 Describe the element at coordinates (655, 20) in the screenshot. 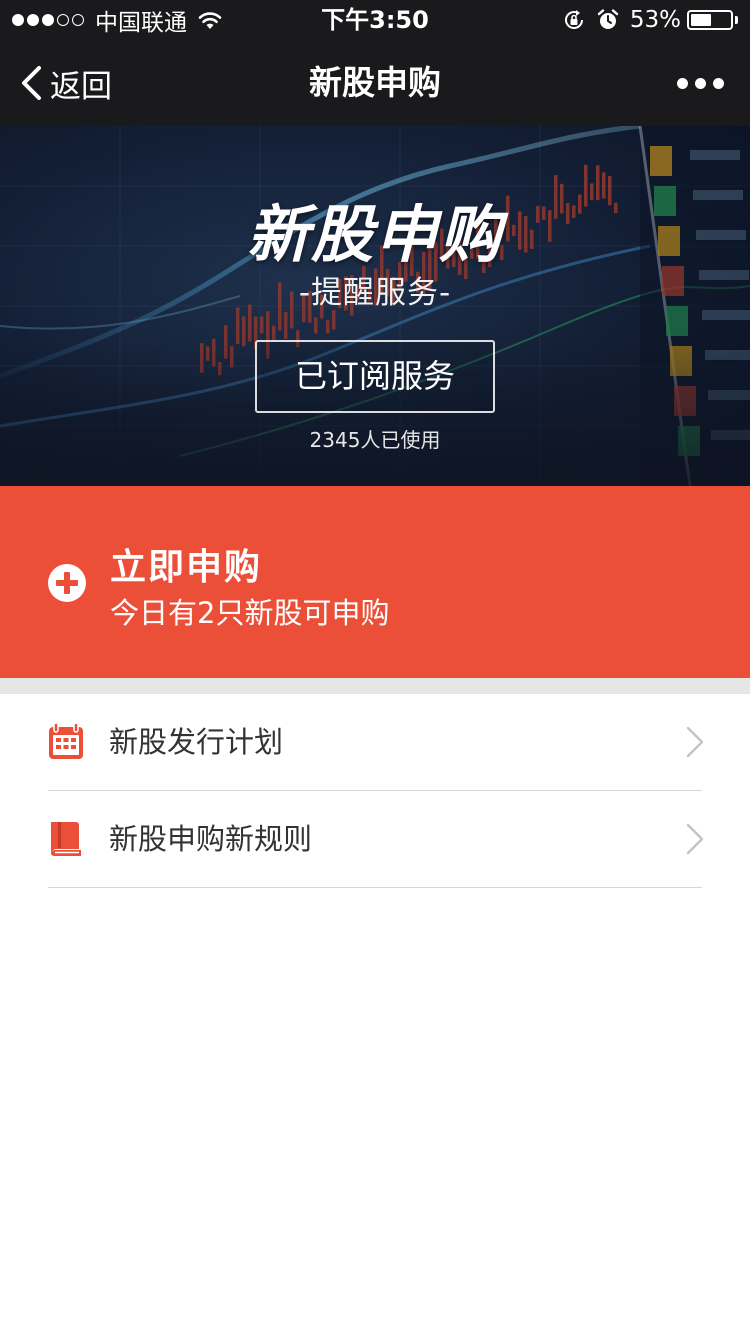

I see `battery-percent: 53%` at that location.